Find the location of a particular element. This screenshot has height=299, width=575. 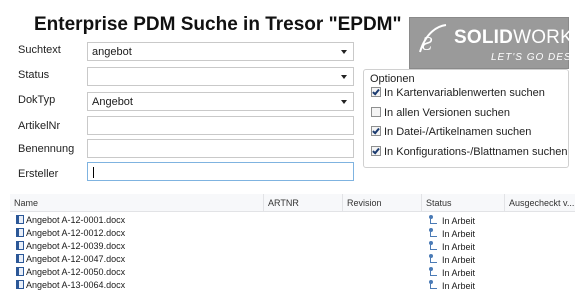

option-label: In allen Versionen suchen is located at coordinates (447, 113).